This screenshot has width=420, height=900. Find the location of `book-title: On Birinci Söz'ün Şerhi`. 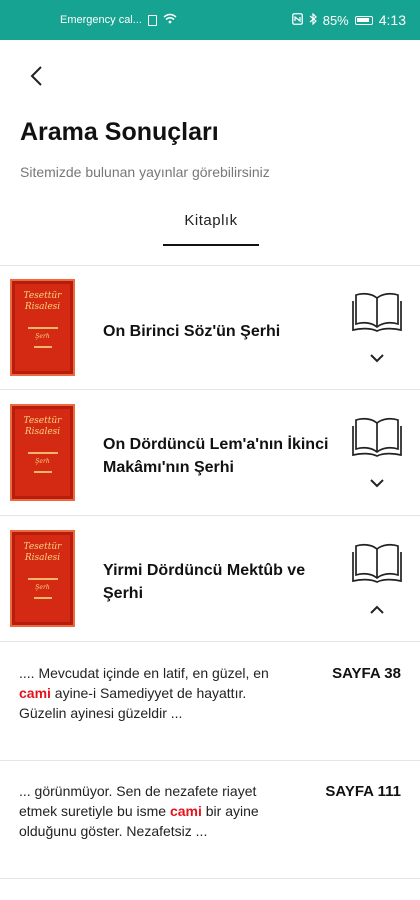

book-title: On Birinci Söz'ün Şerhi is located at coordinates (192, 331).